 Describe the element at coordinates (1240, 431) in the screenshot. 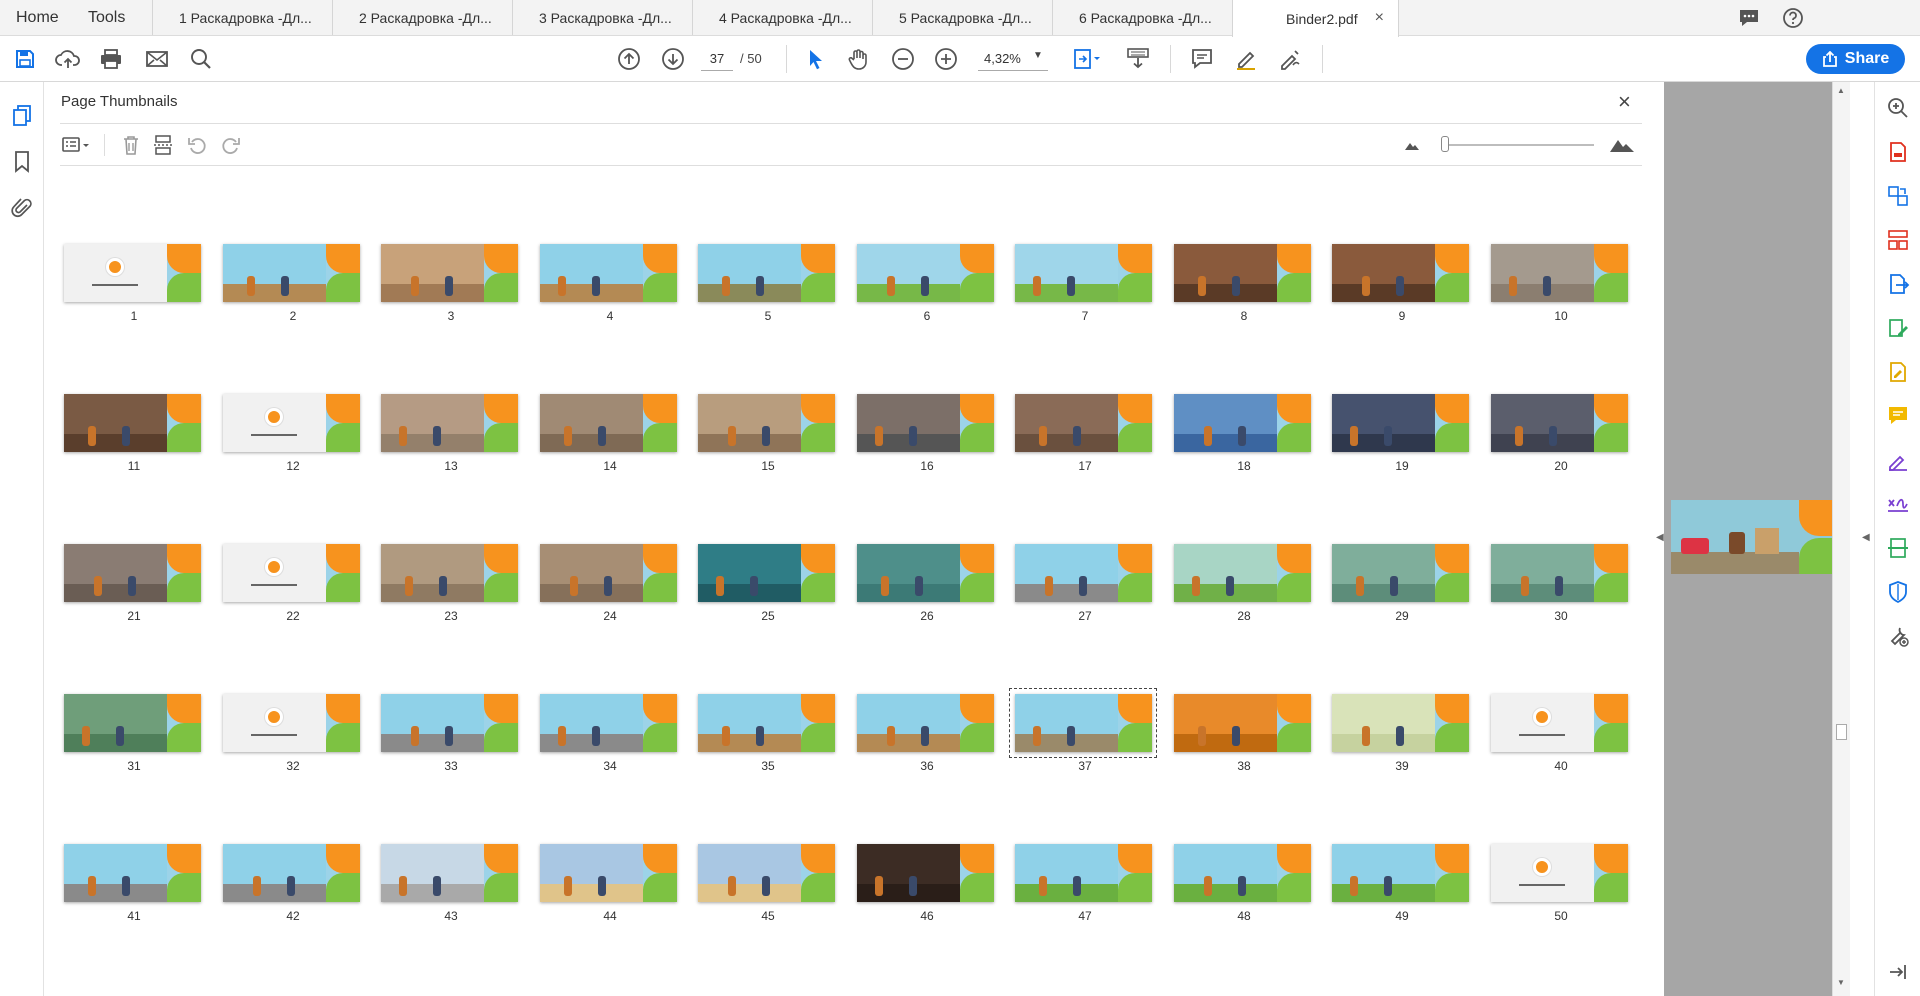

I see `page-thumbnail: 18` at that location.